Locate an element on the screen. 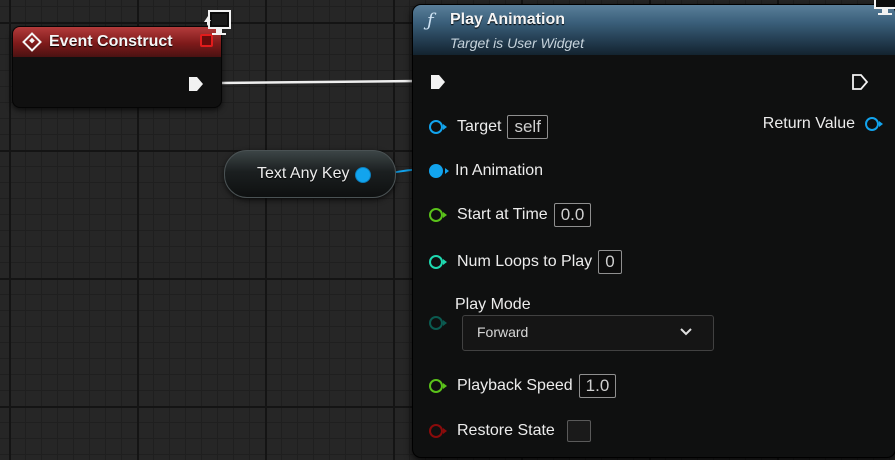 The width and height of the screenshot is (895, 460). play-mode-selected: Forward is located at coordinates (503, 332).